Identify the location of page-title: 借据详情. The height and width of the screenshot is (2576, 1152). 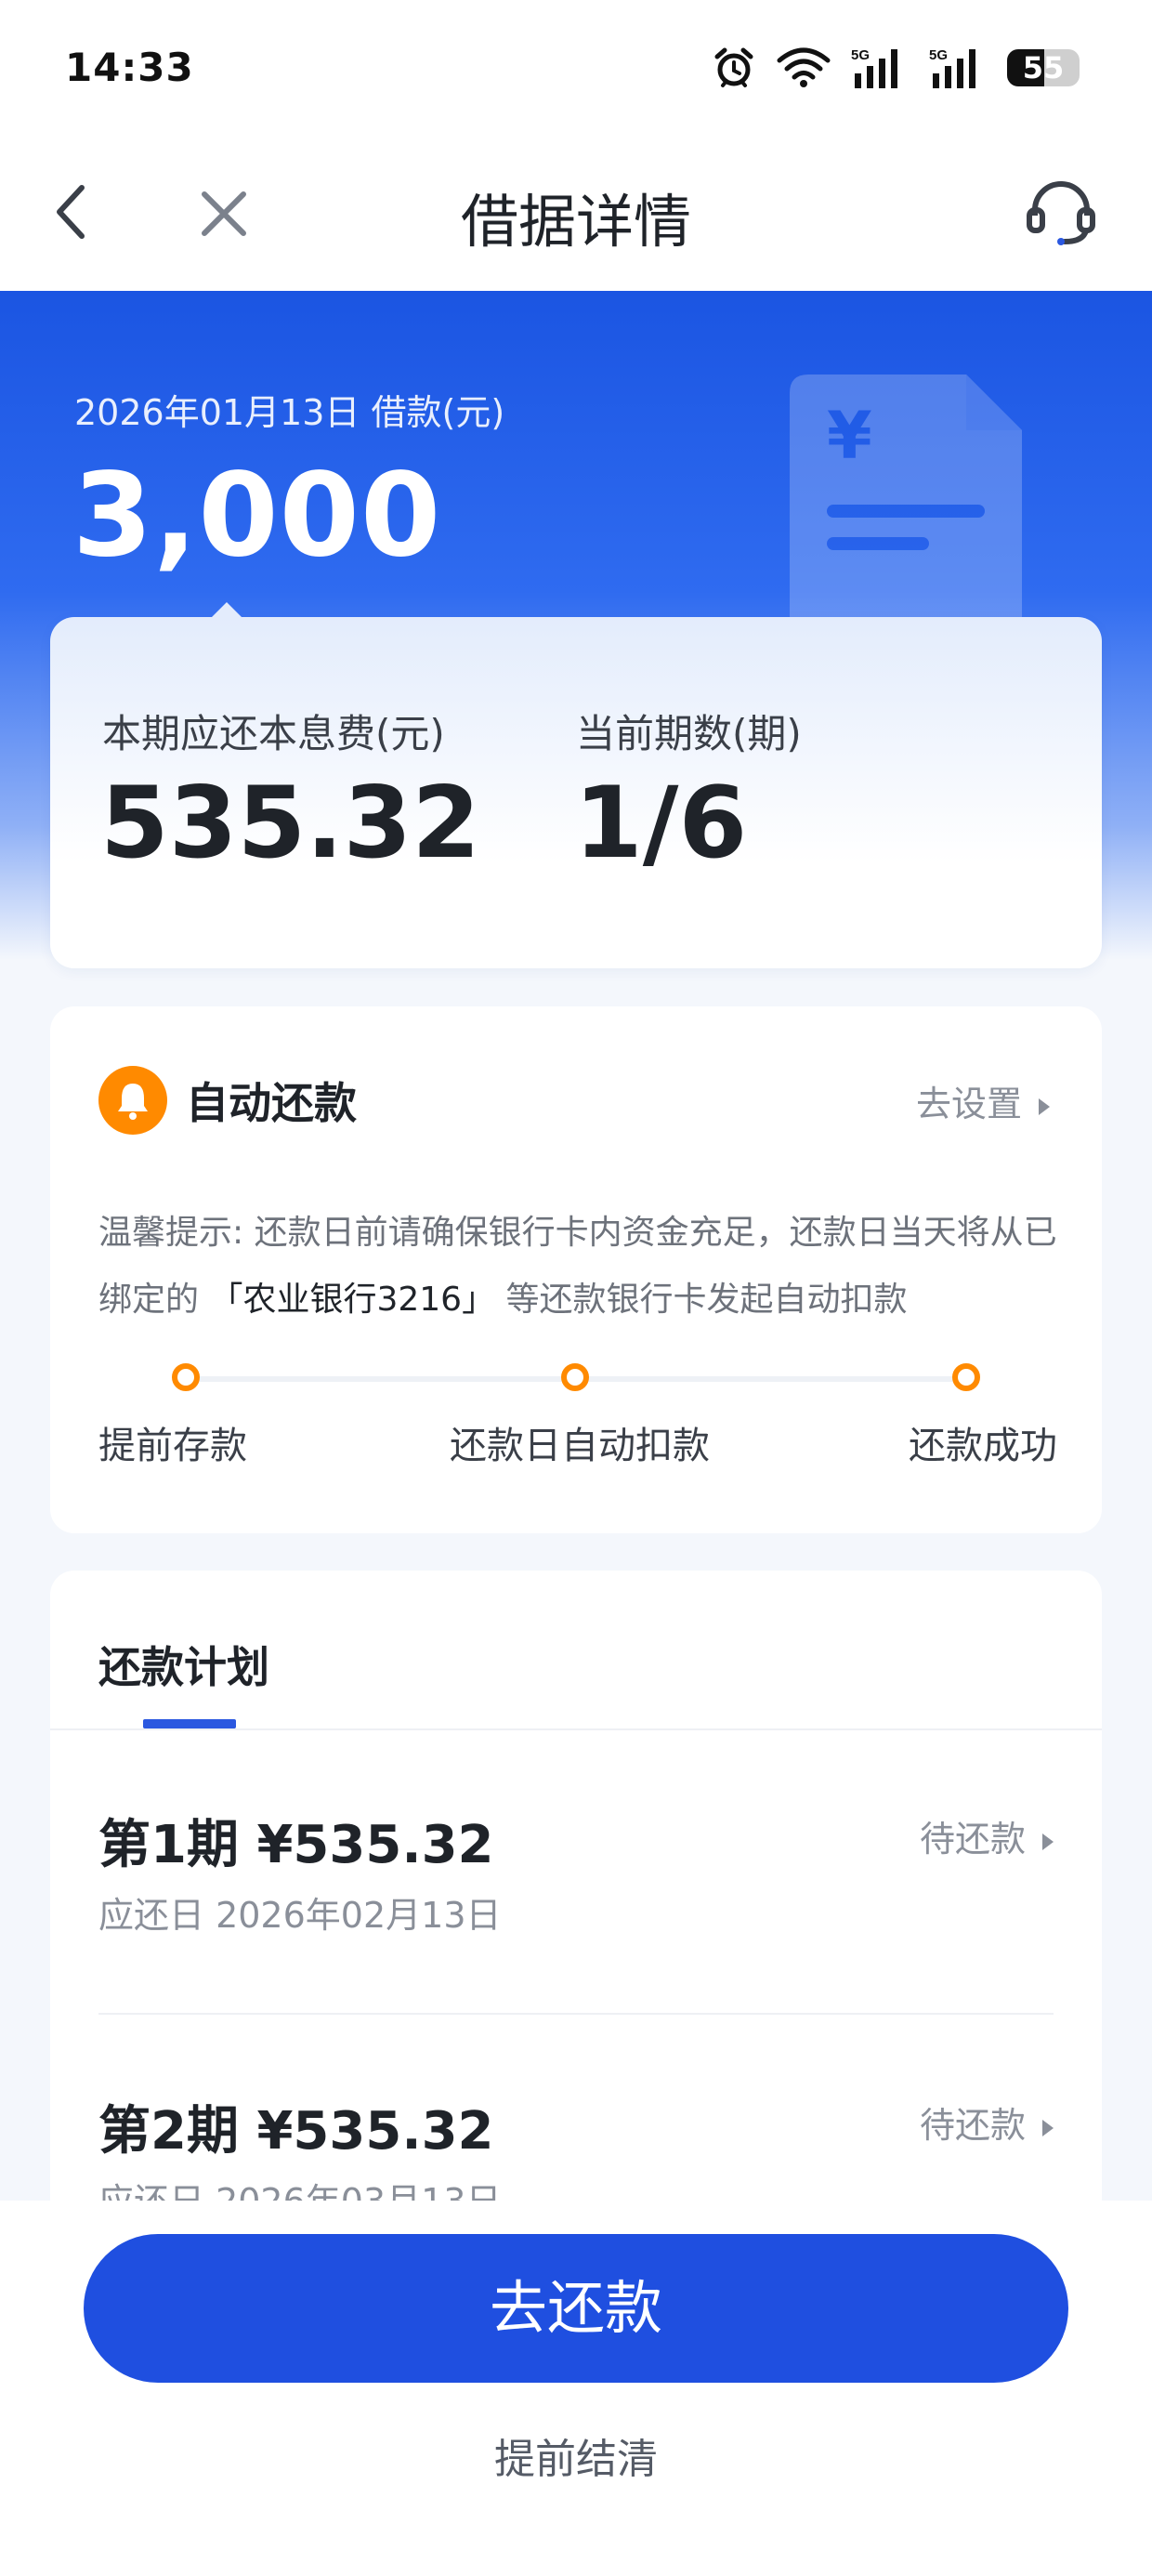
(575, 222).